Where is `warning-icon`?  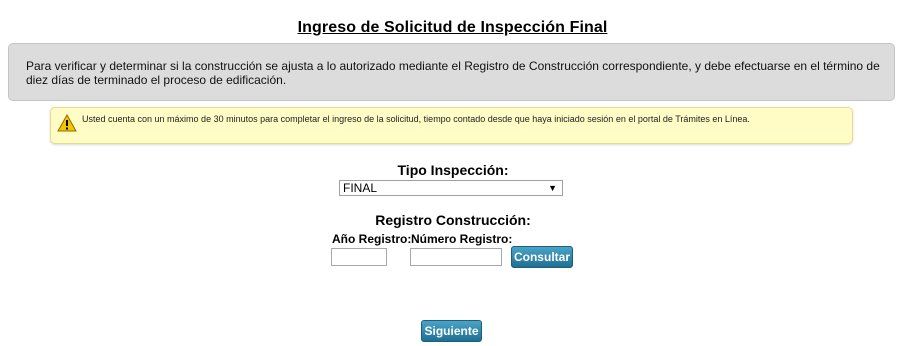 warning-icon is located at coordinates (67, 123).